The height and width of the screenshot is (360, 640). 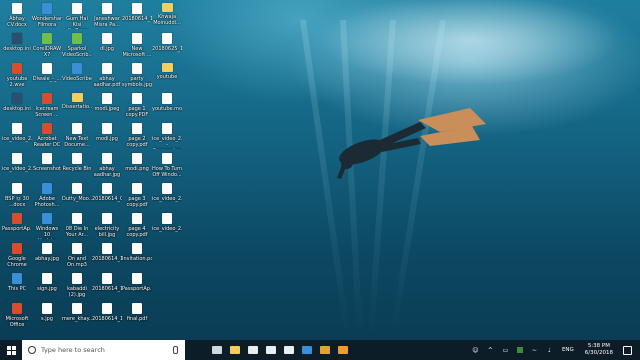 I want to click on desktop-icon: dl.jpg, so click(x=107, y=42).